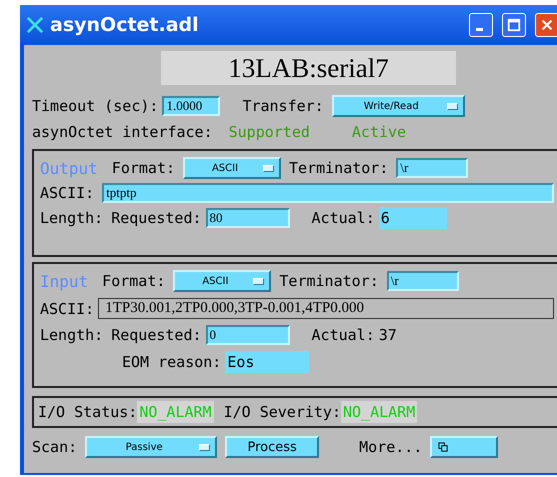 This screenshot has width=557, height=477. Describe the element at coordinates (151, 447) in the screenshot. I see `scan-menu: Passive` at that location.